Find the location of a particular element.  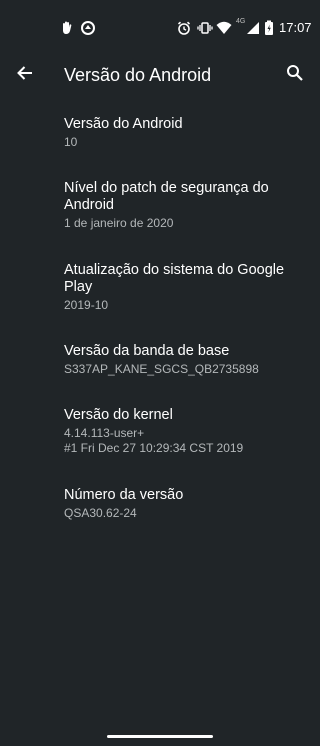

list-item-summary: S337AP_KANE_SGCS_QB2735898 is located at coordinates (161, 369).